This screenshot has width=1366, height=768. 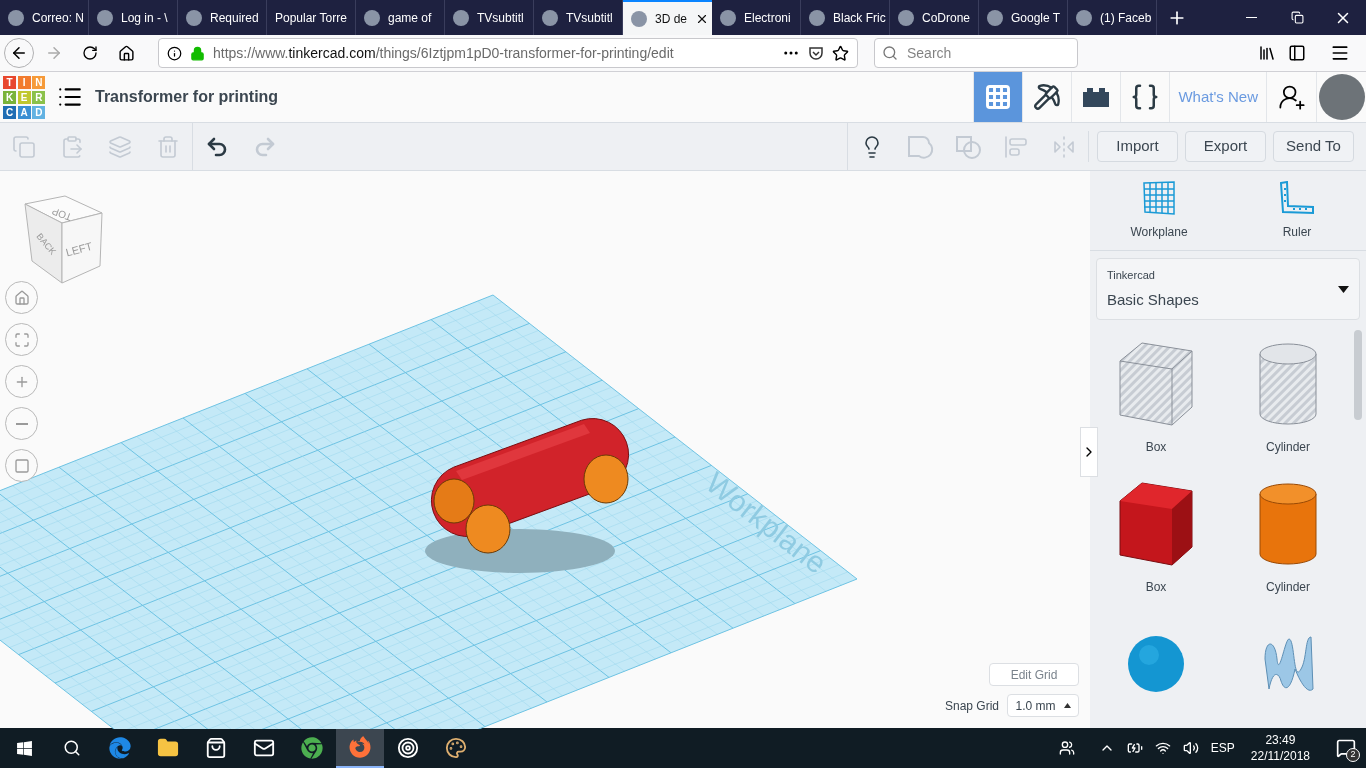 What do you see at coordinates (9, 82) in the screenshot?
I see `logo-letter: T` at bounding box center [9, 82].